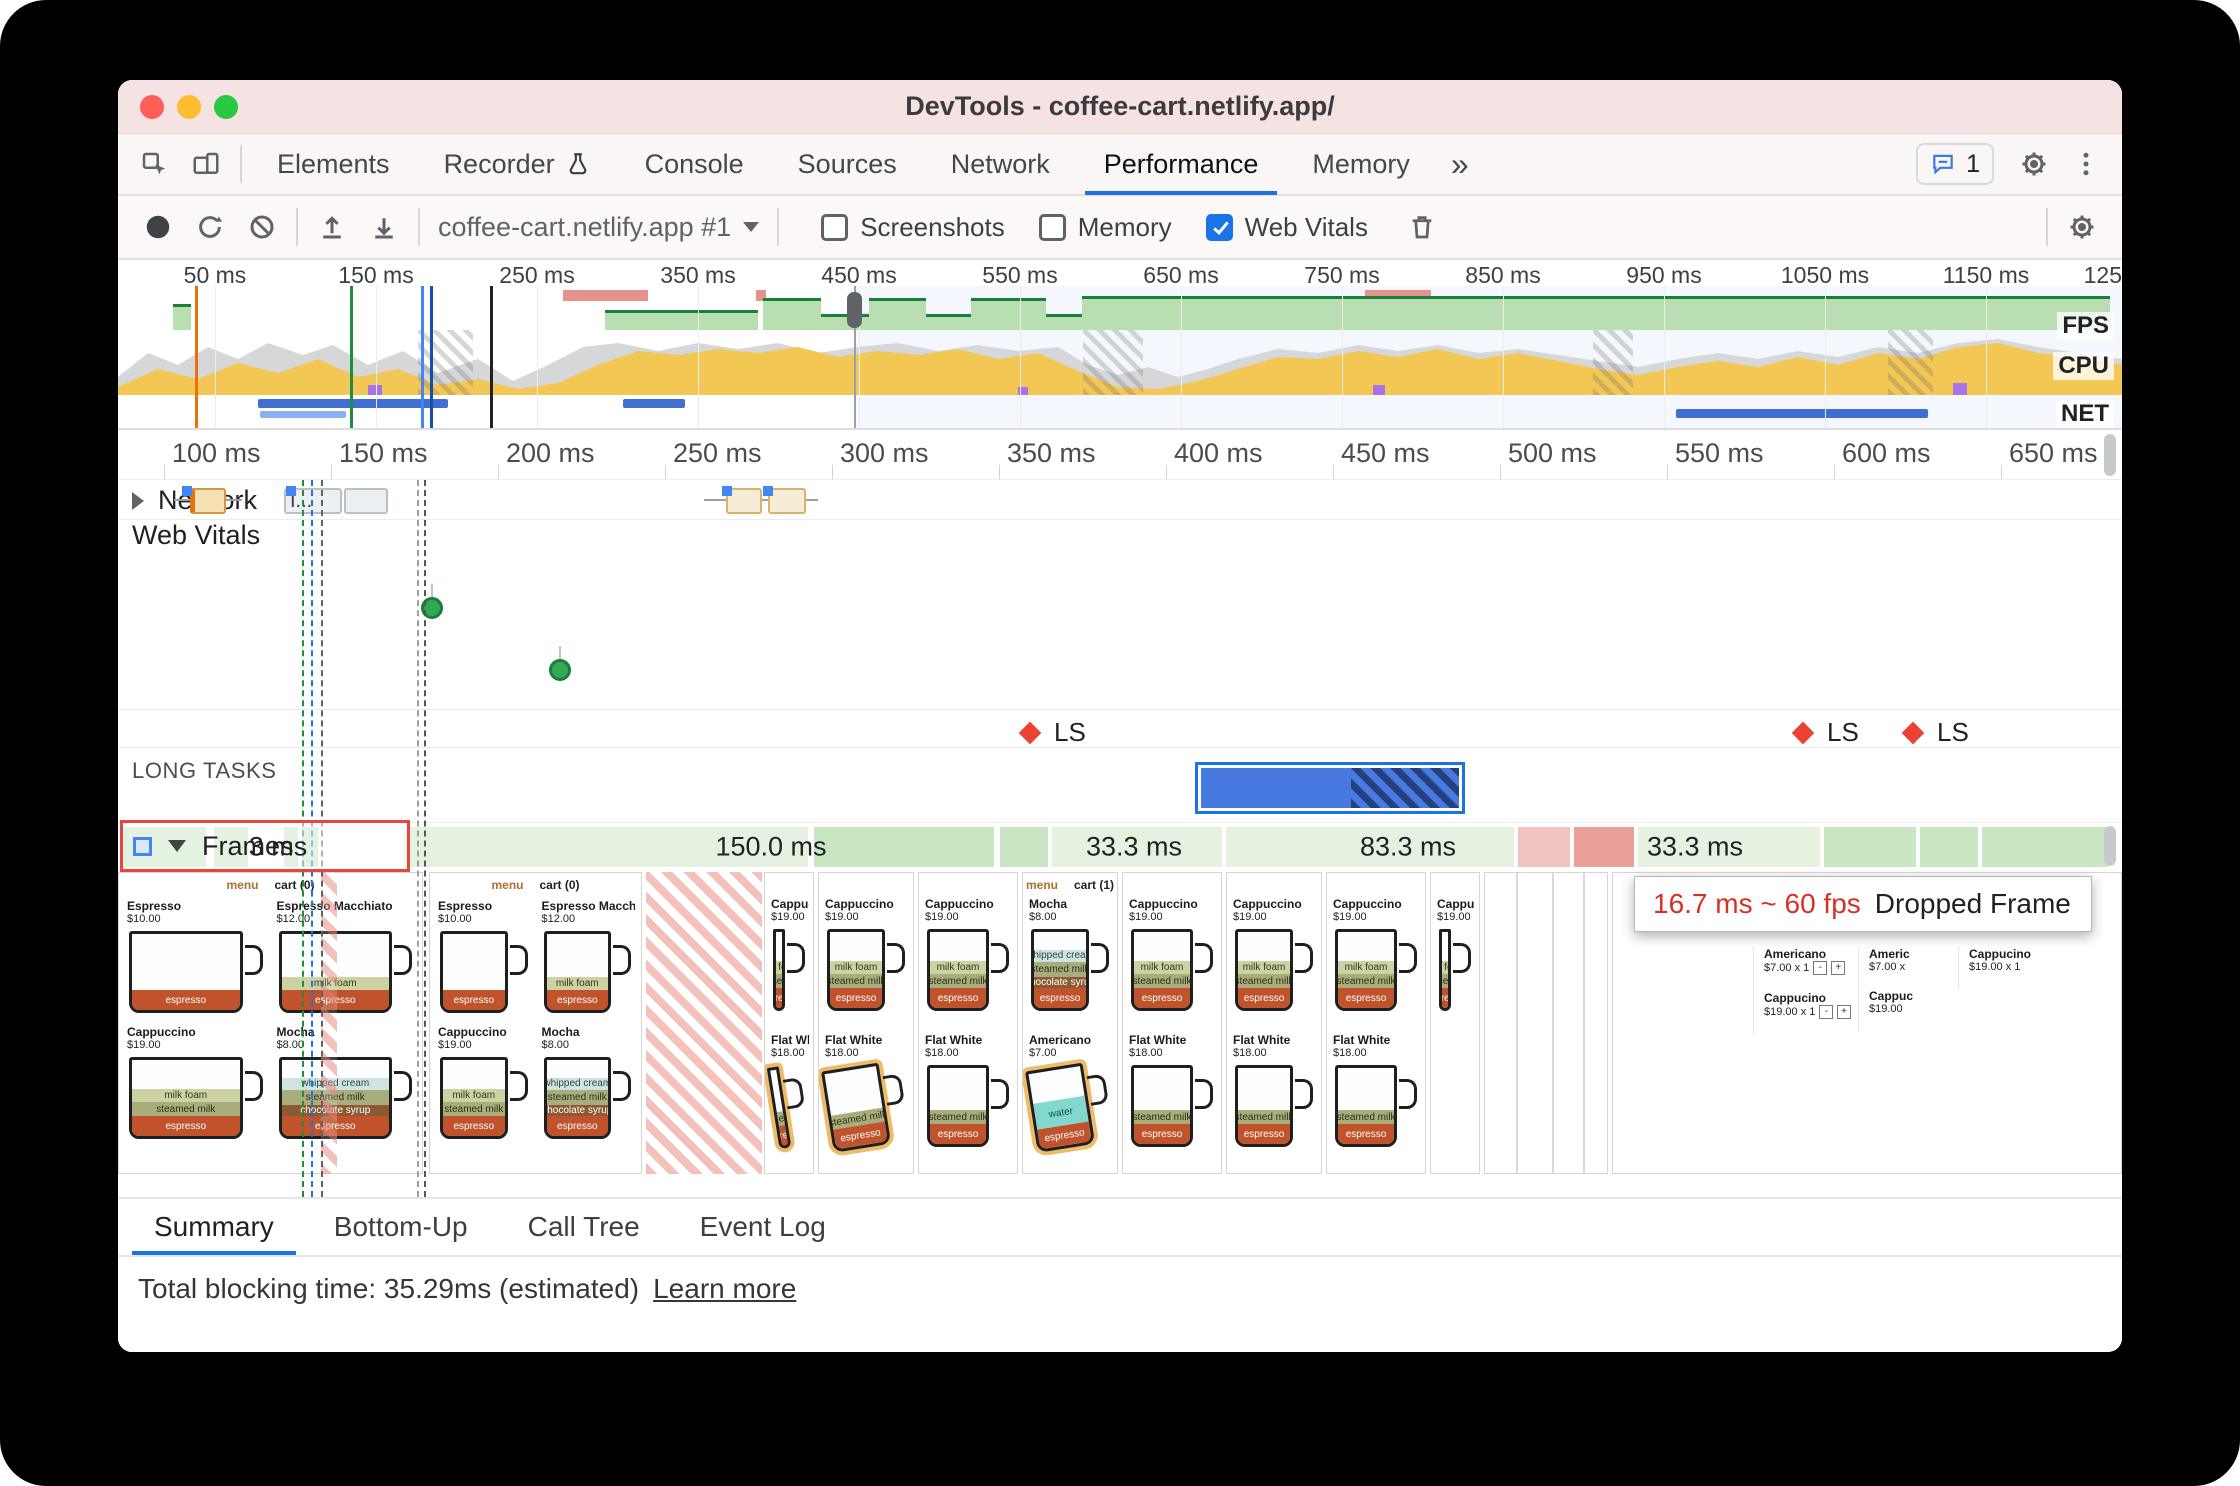 This screenshot has width=2240, height=1486. Describe the element at coordinates (154, 164) in the screenshot. I see `inspect-element-button` at that location.